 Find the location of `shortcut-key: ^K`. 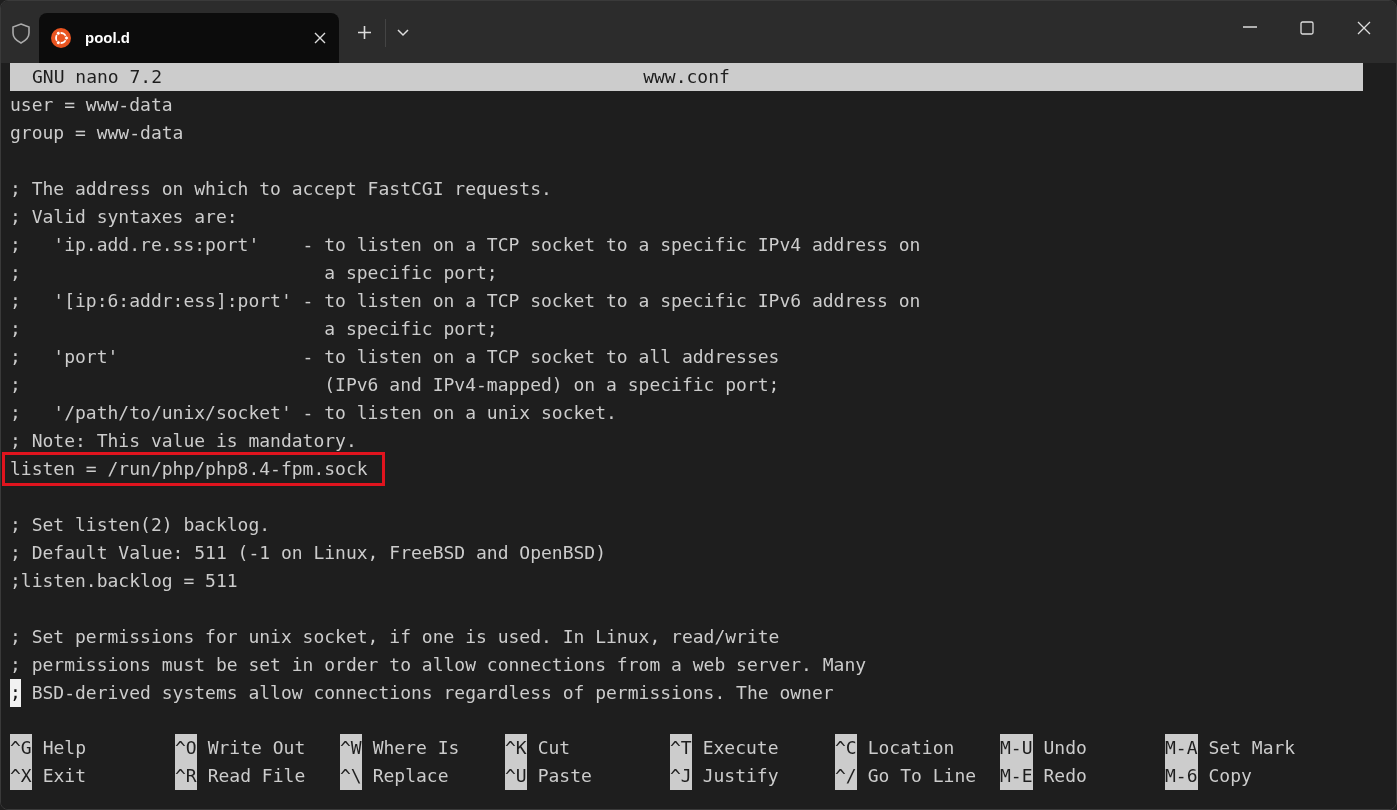

shortcut-key: ^K is located at coordinates (516, 748).